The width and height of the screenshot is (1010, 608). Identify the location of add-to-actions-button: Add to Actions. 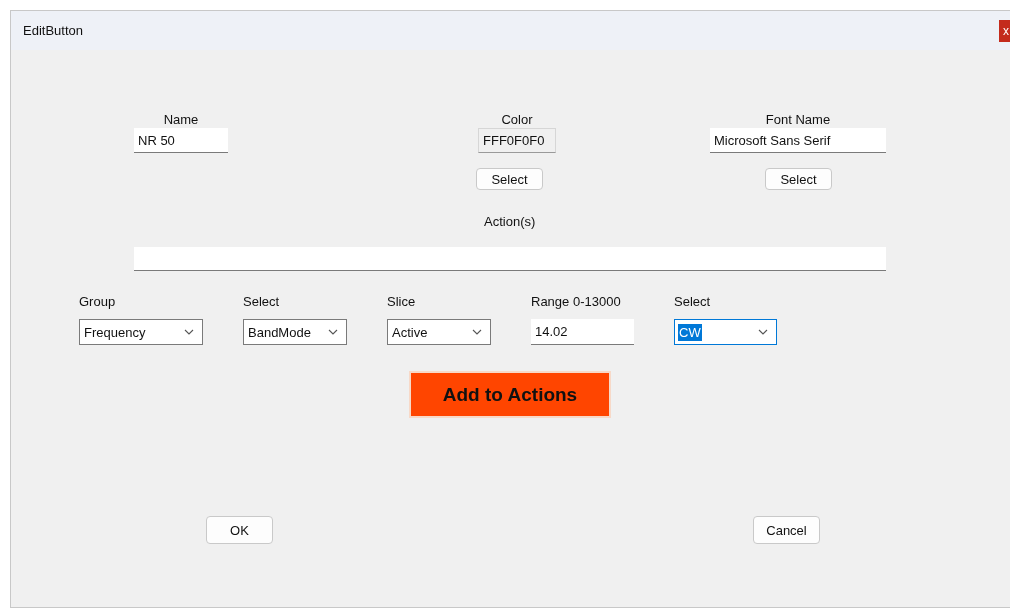
(510, 394).